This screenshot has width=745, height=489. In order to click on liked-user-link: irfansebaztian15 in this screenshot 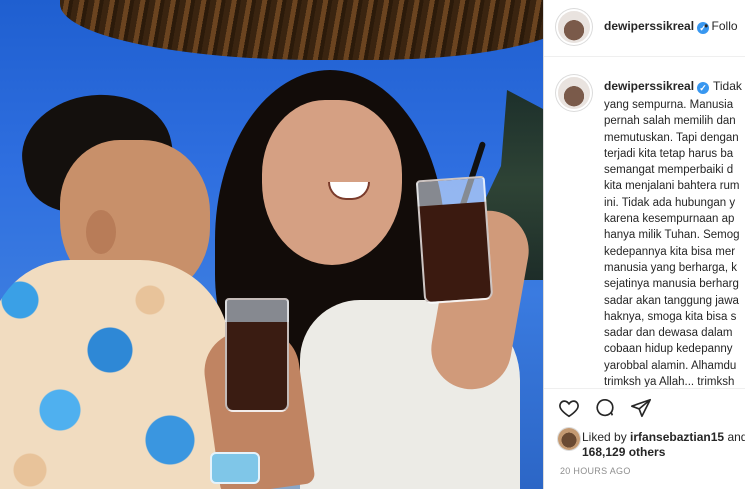, I will do `click(677, 437)`.